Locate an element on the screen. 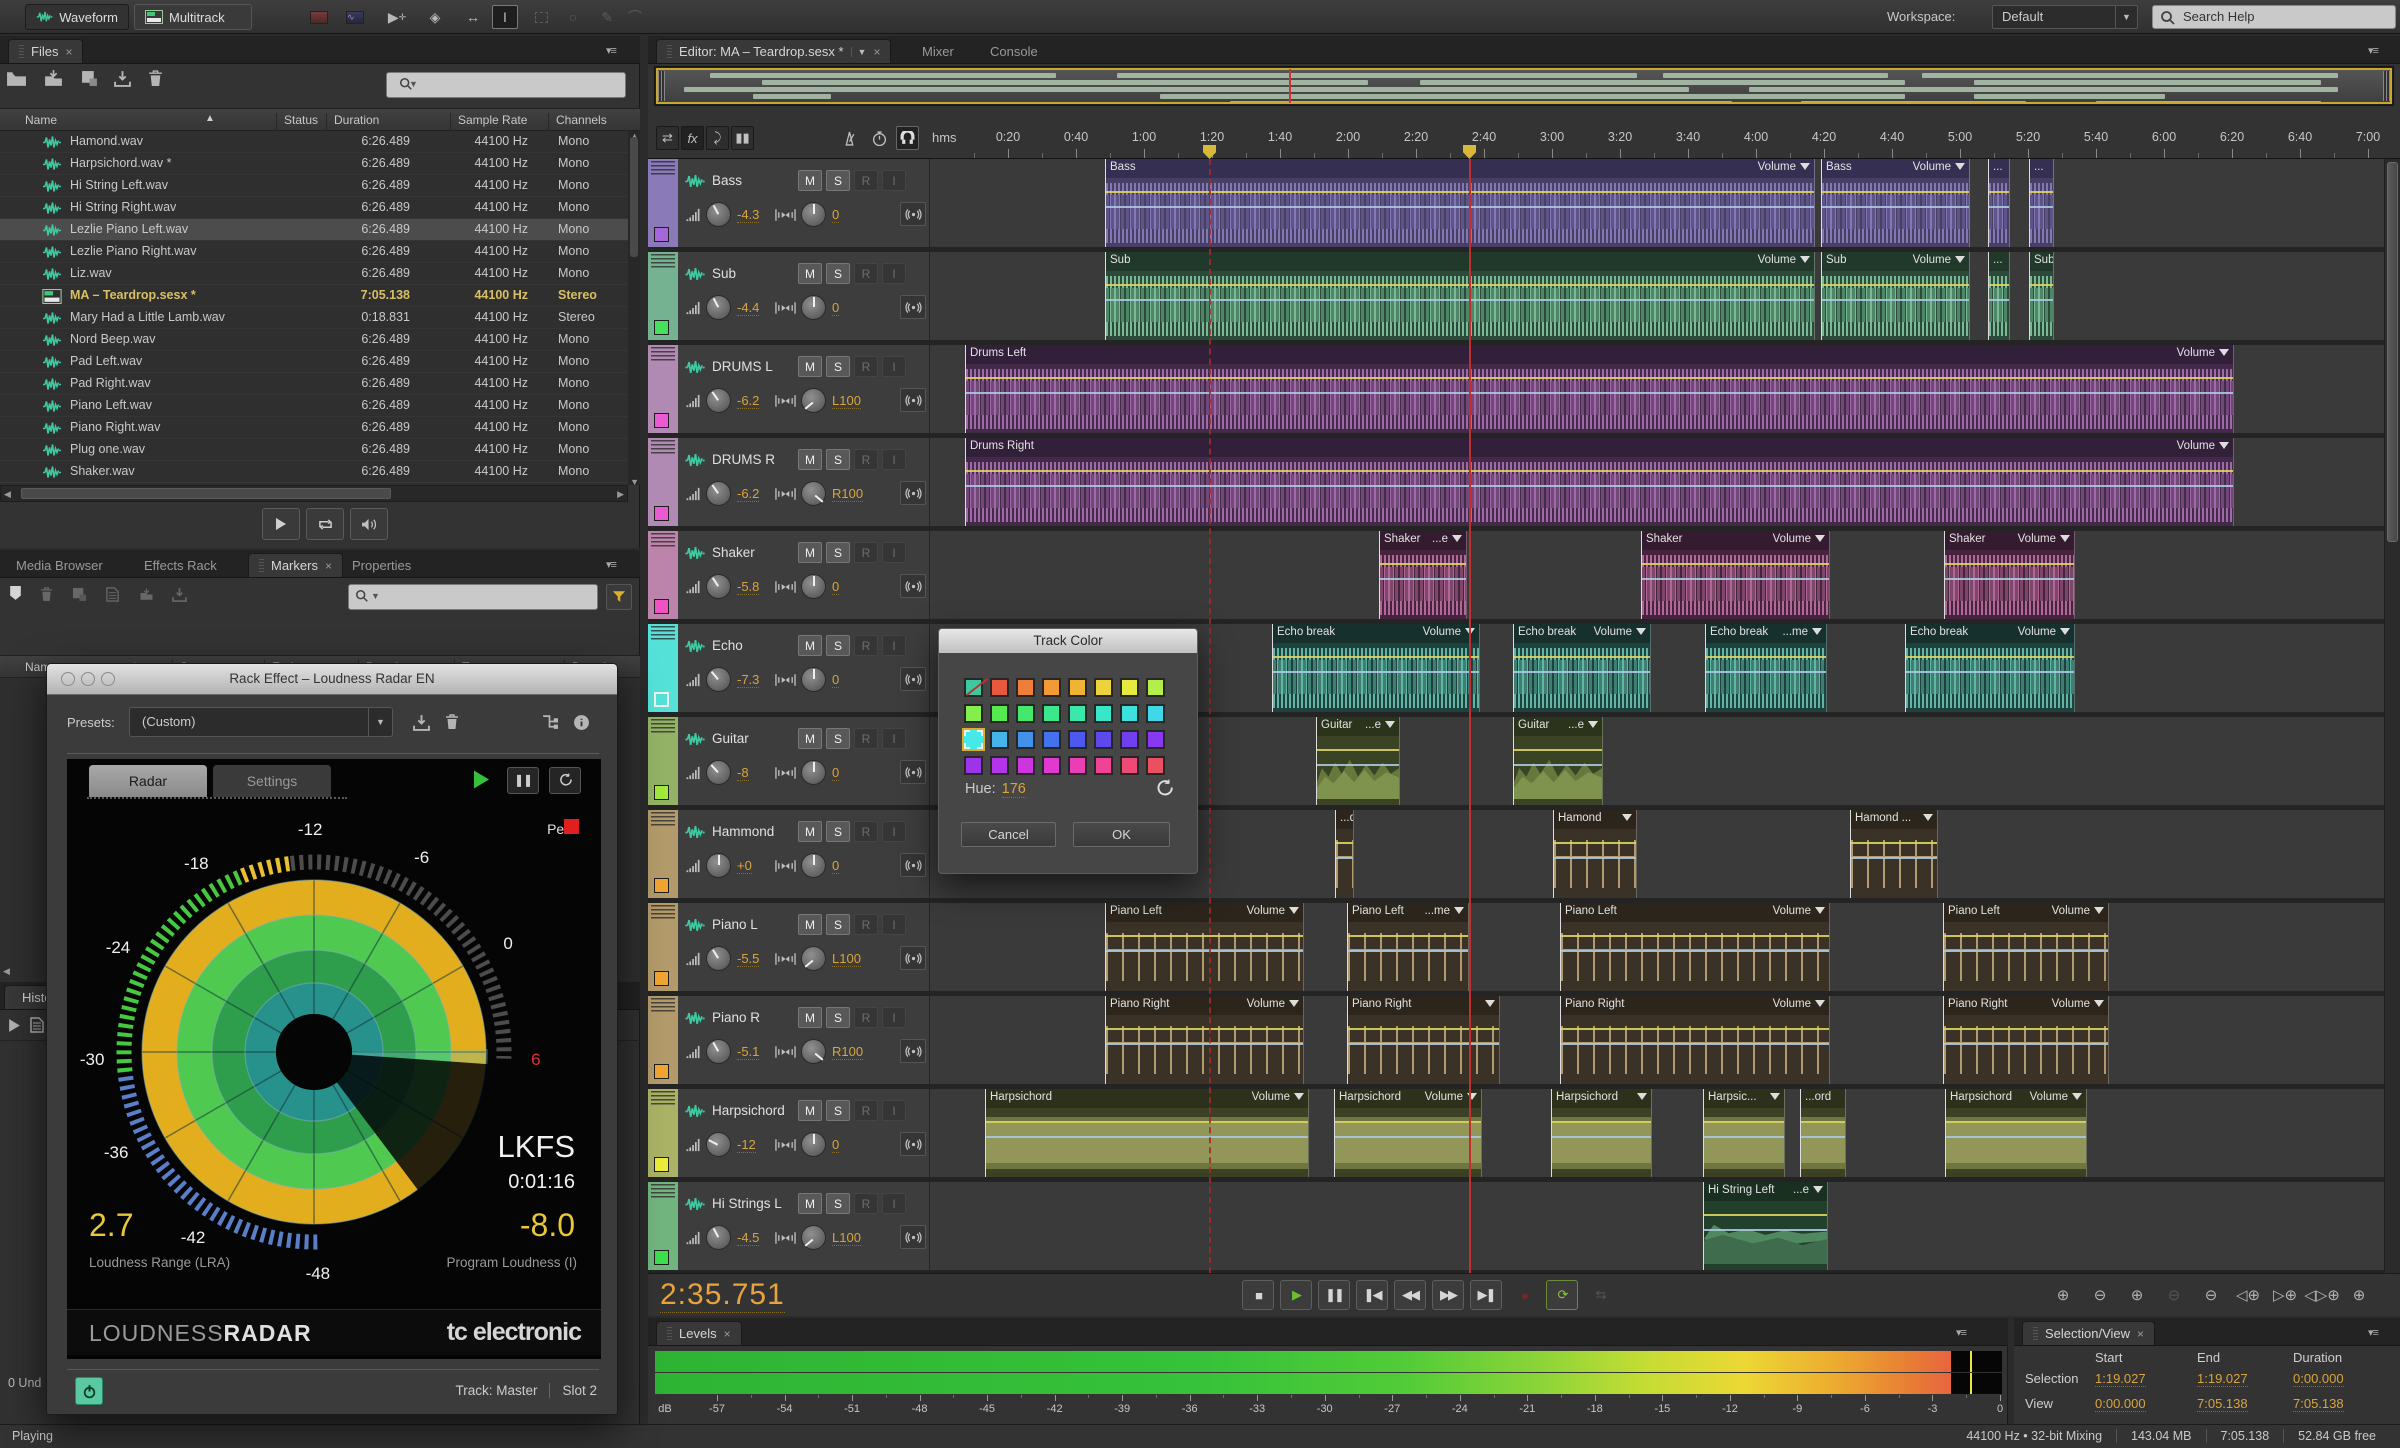 The width and height of the screenshot is (2400, 1448). fx-button: fx is located at coordinates (692, 138).